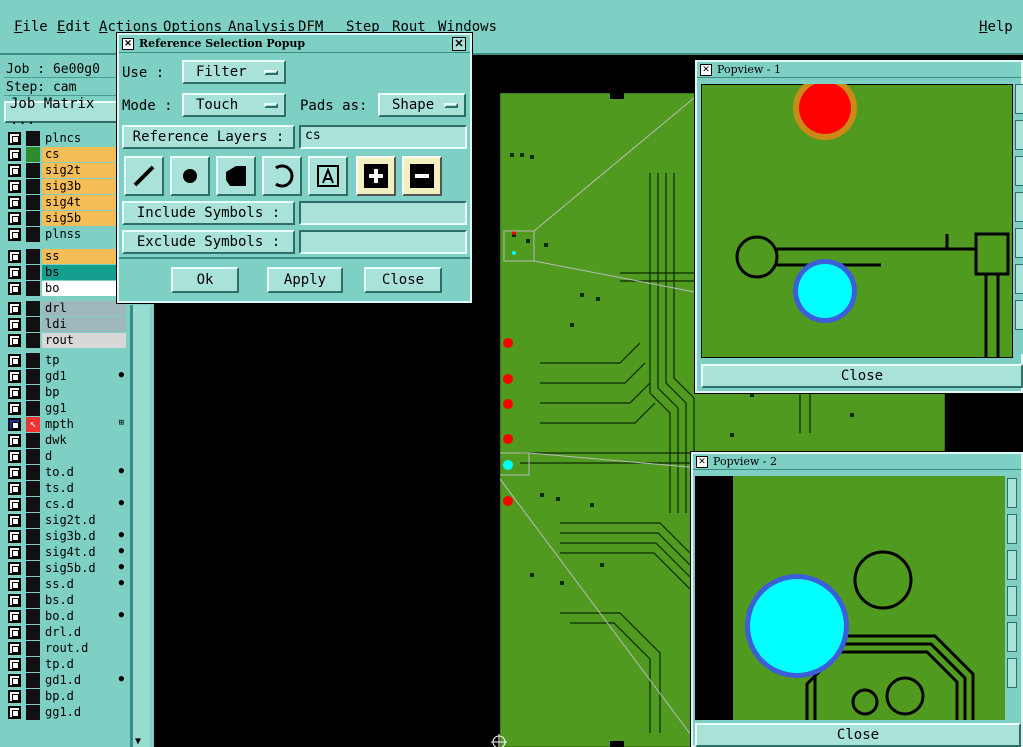 This screenshot has height=747, width=1023. What do you see at coordinates (205, 280) in the screenshot?
I see `ok-button: Ok` at bounding box center [205, 280].